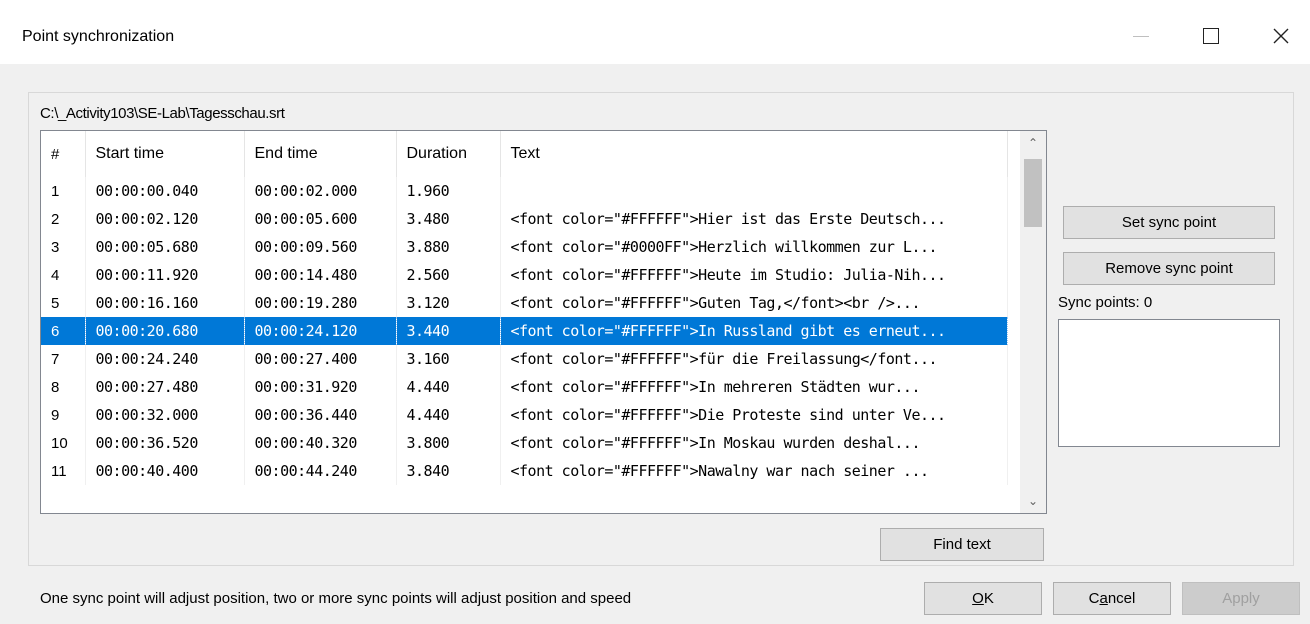 This screenshot has height=624, width=1310. What do you see at coordinates (165, 359) in the screenshot?
I see `cell-start-time: 00:00:24.240` at bounding box center [165, 359].